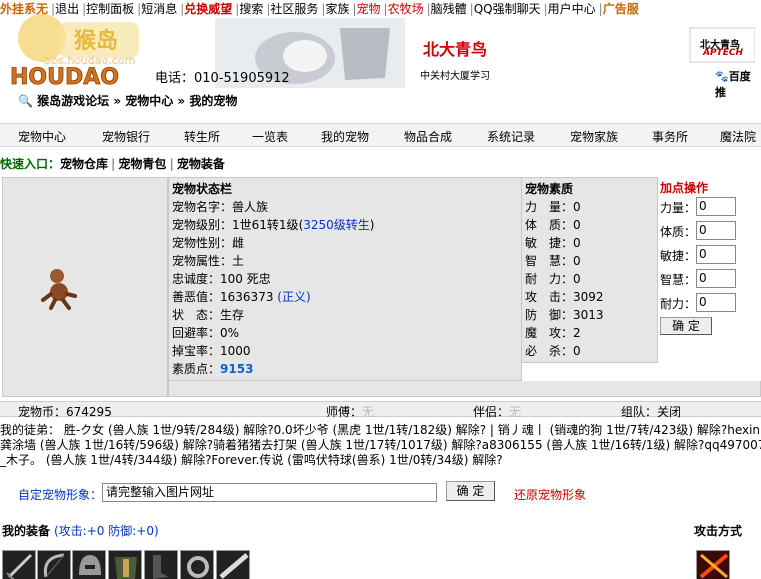  I want to click on pet-level: 1世61转1级, so click(265, 225).